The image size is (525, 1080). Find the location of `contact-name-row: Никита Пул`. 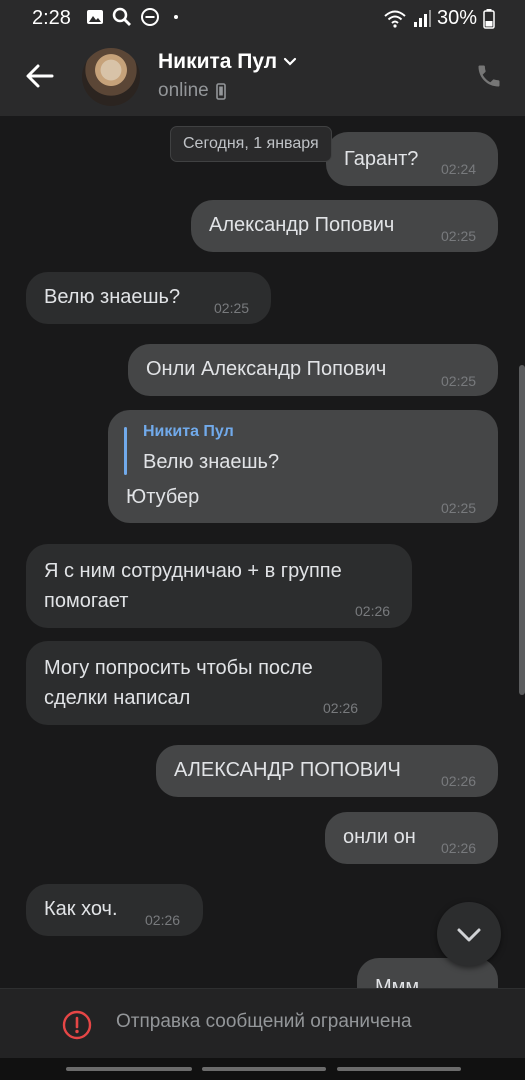

contact-name-row: Никита Пул is located at coordinates (227, 62).